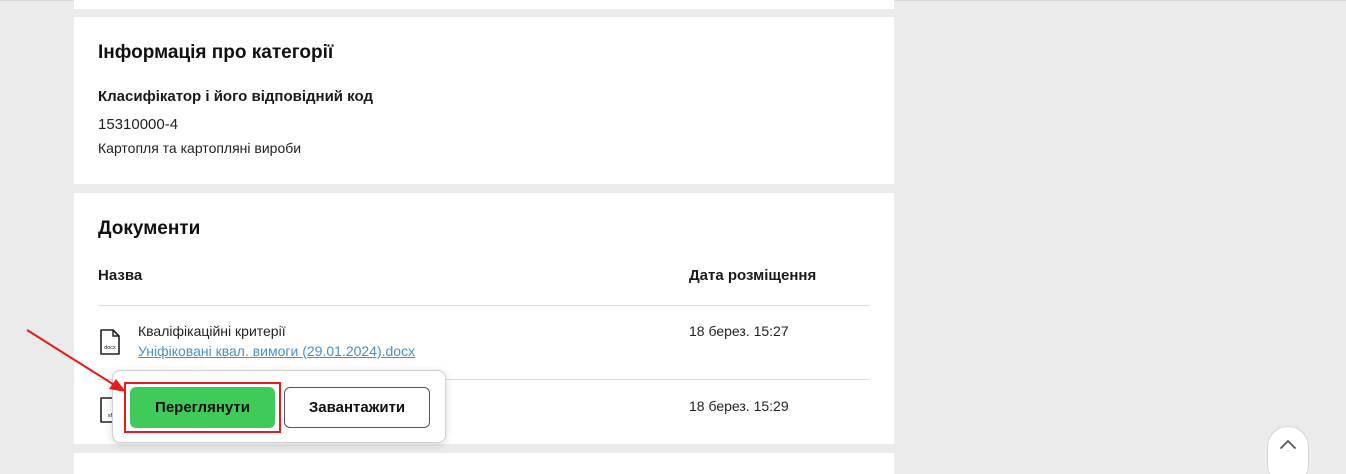 This screenshot has width=1346, height=474. I want to click on next-card, so click(484, 463).